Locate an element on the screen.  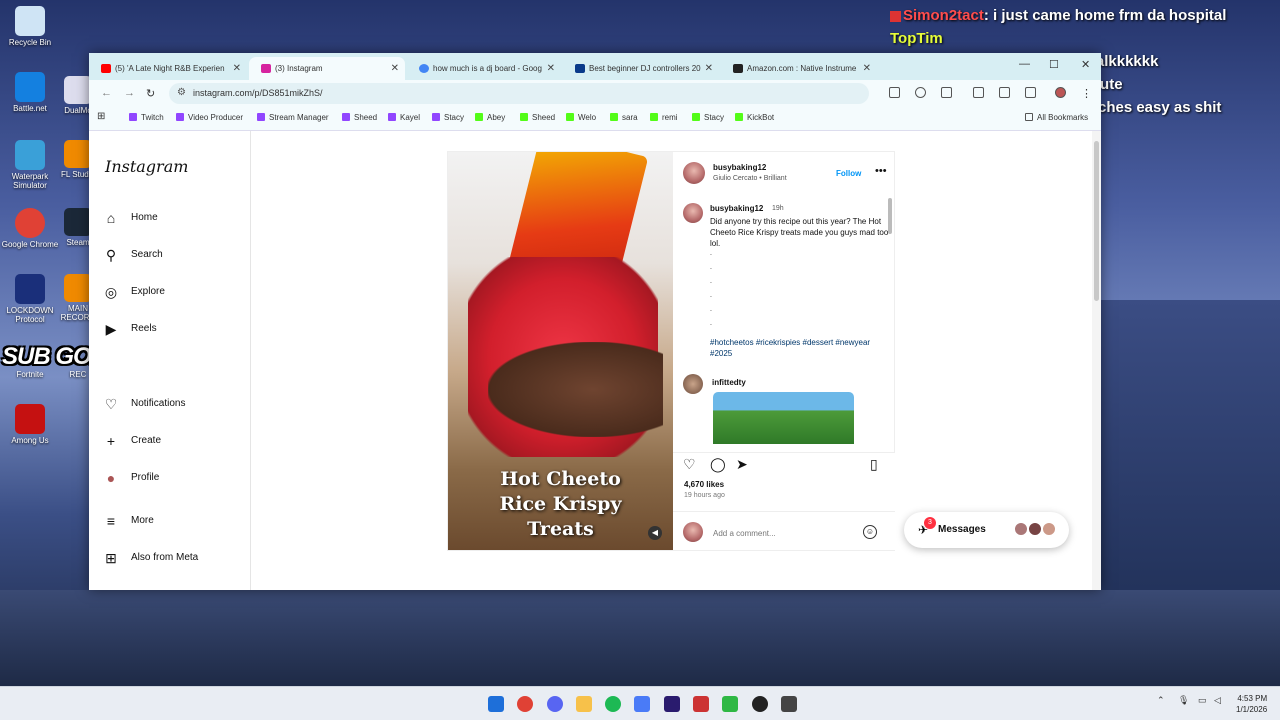
comments-scrollbar is located at coordinates (890, 216).